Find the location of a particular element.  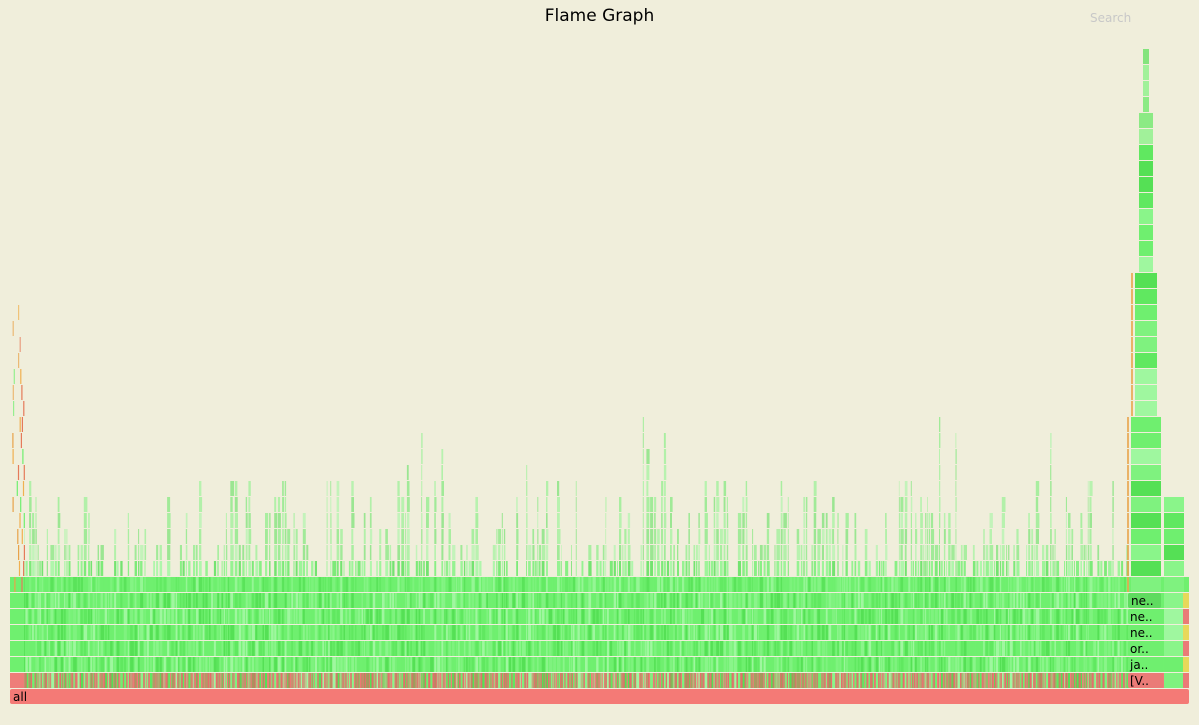

frame-label: [V.. is located at coordinates (1139, 681).